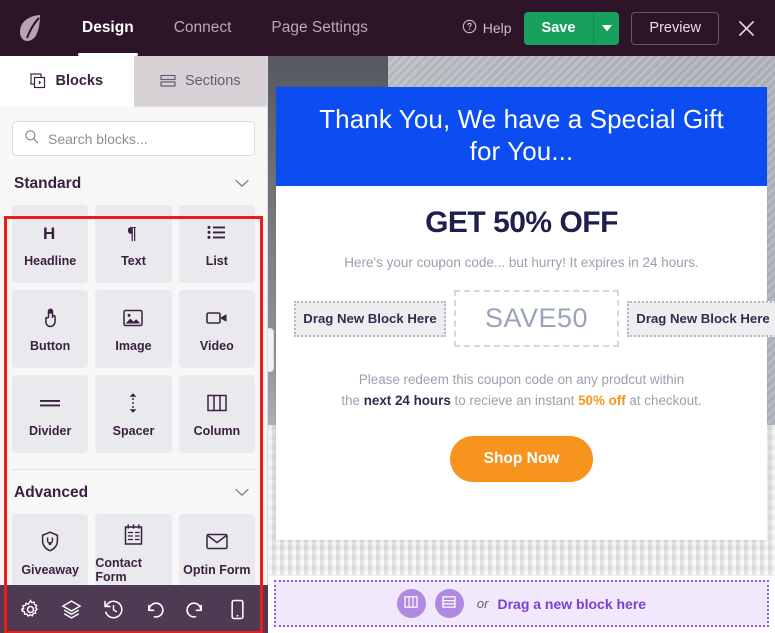  I want to click on nav-item-connect: Connect, so click(203, 28).